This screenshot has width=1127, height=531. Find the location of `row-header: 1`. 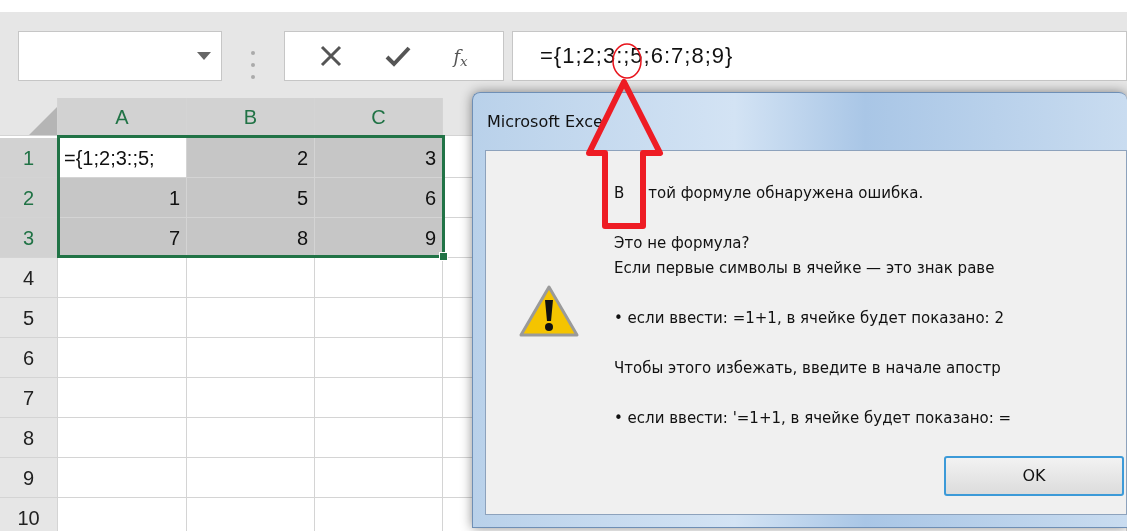

row-header: 1 is located at coordinates (29, 158).